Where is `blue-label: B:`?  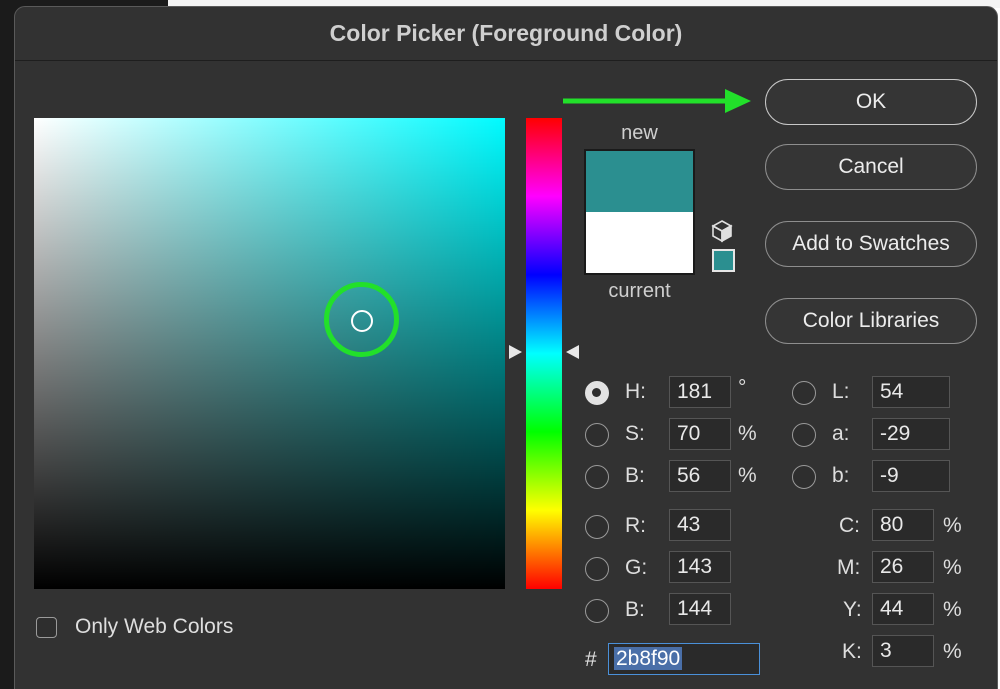
blue-label: B: is located at coordinates (635, 609).